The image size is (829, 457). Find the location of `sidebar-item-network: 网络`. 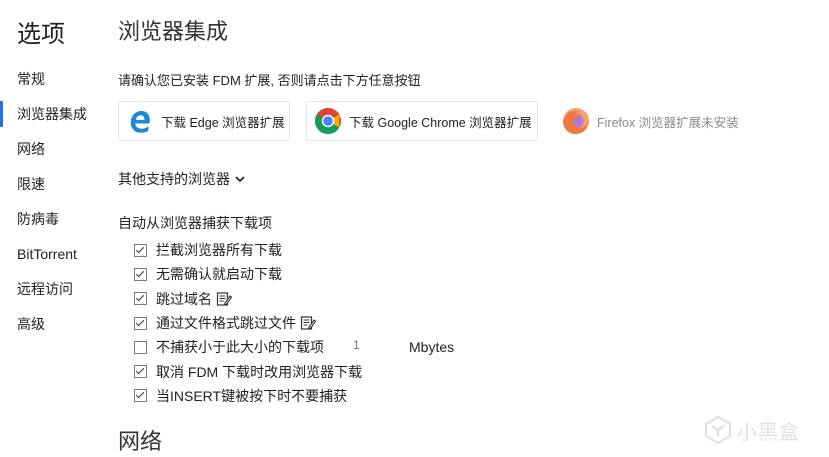

sidebar-item-network: 网络 is located at coordinates (50, 153).